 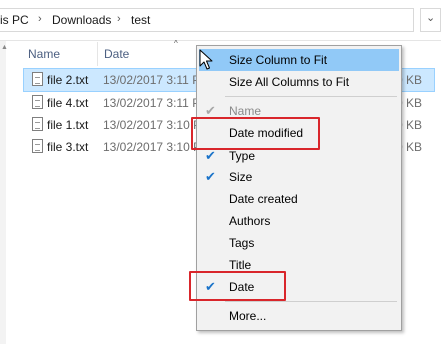 I want to click on menu-item-label: Type, so click(x=242, y=156).